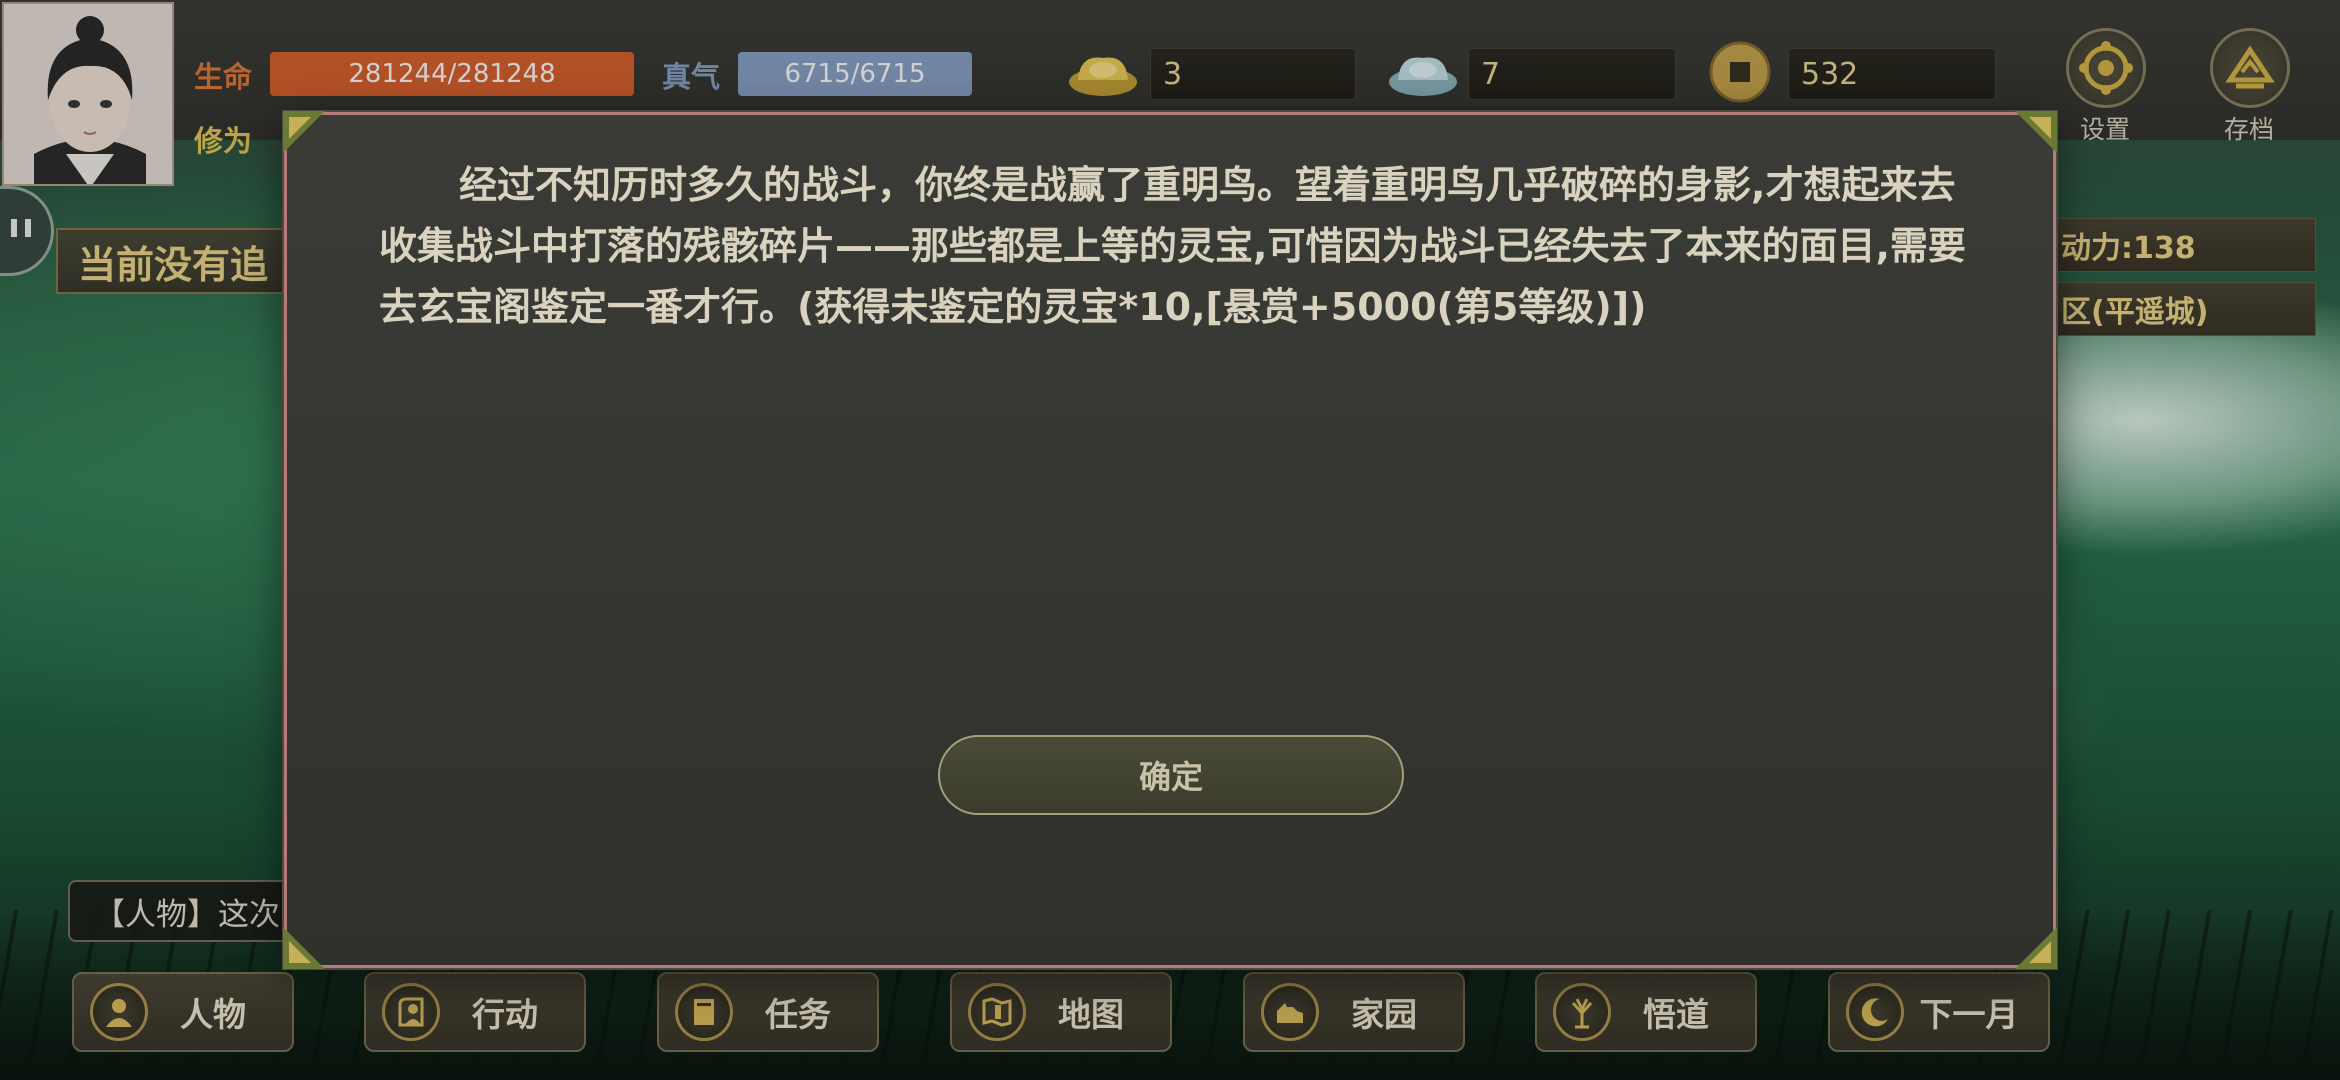 The height and width of the screenshot is (1080, 2340). I want to click on confirm-button: 确定, so click(1171, 775).